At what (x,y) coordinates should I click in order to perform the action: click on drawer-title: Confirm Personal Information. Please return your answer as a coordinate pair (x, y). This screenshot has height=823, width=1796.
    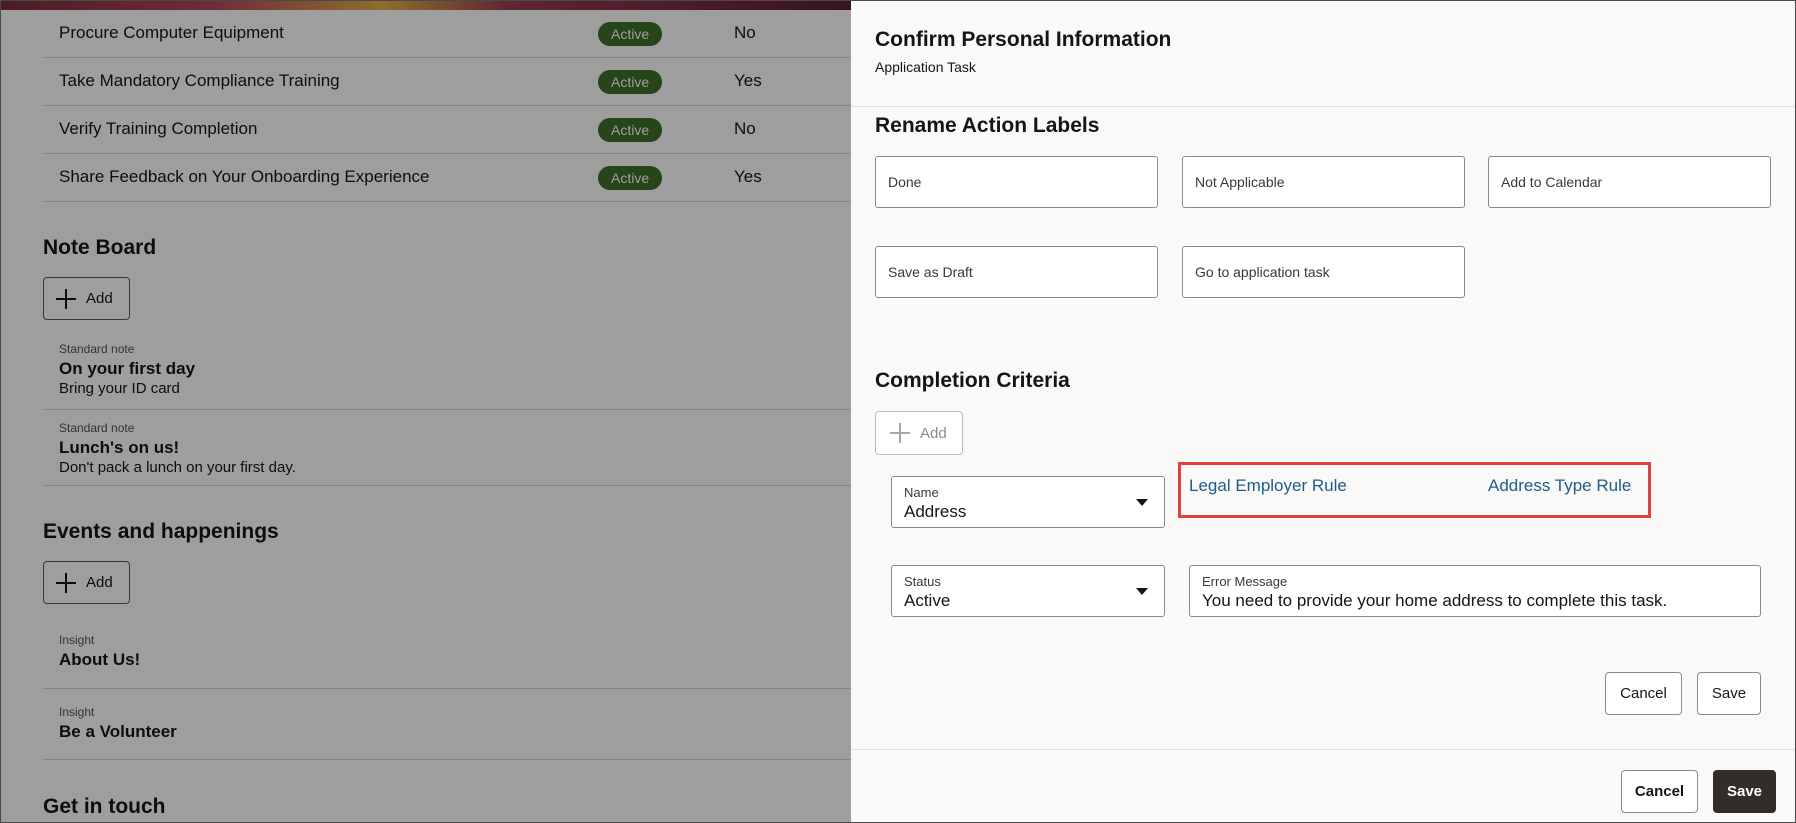
    Looking at the image, I should click on (1023, 39).